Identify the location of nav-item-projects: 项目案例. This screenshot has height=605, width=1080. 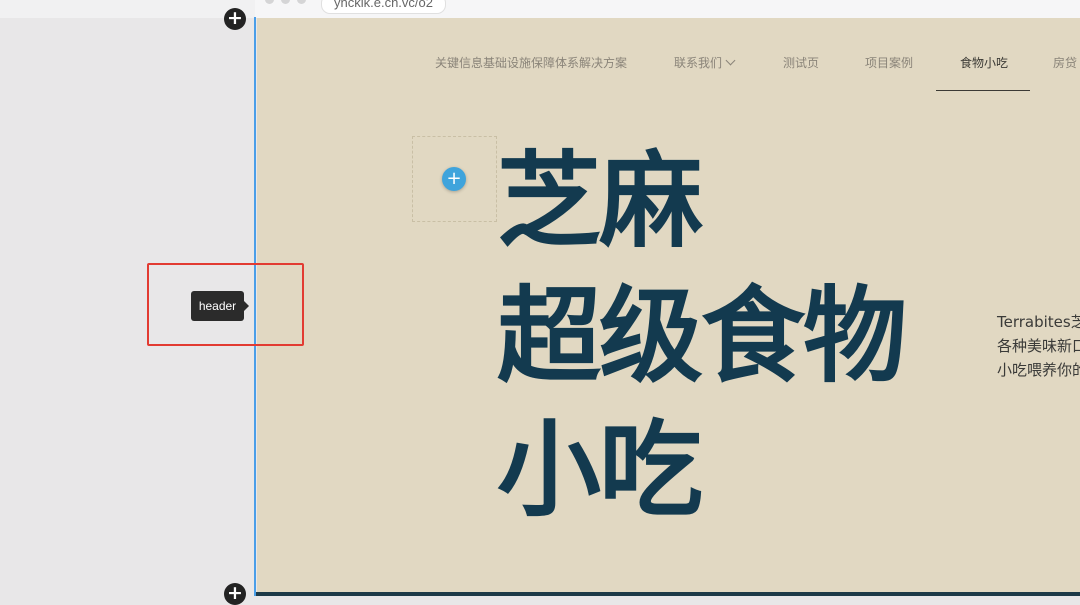
(889, 62).